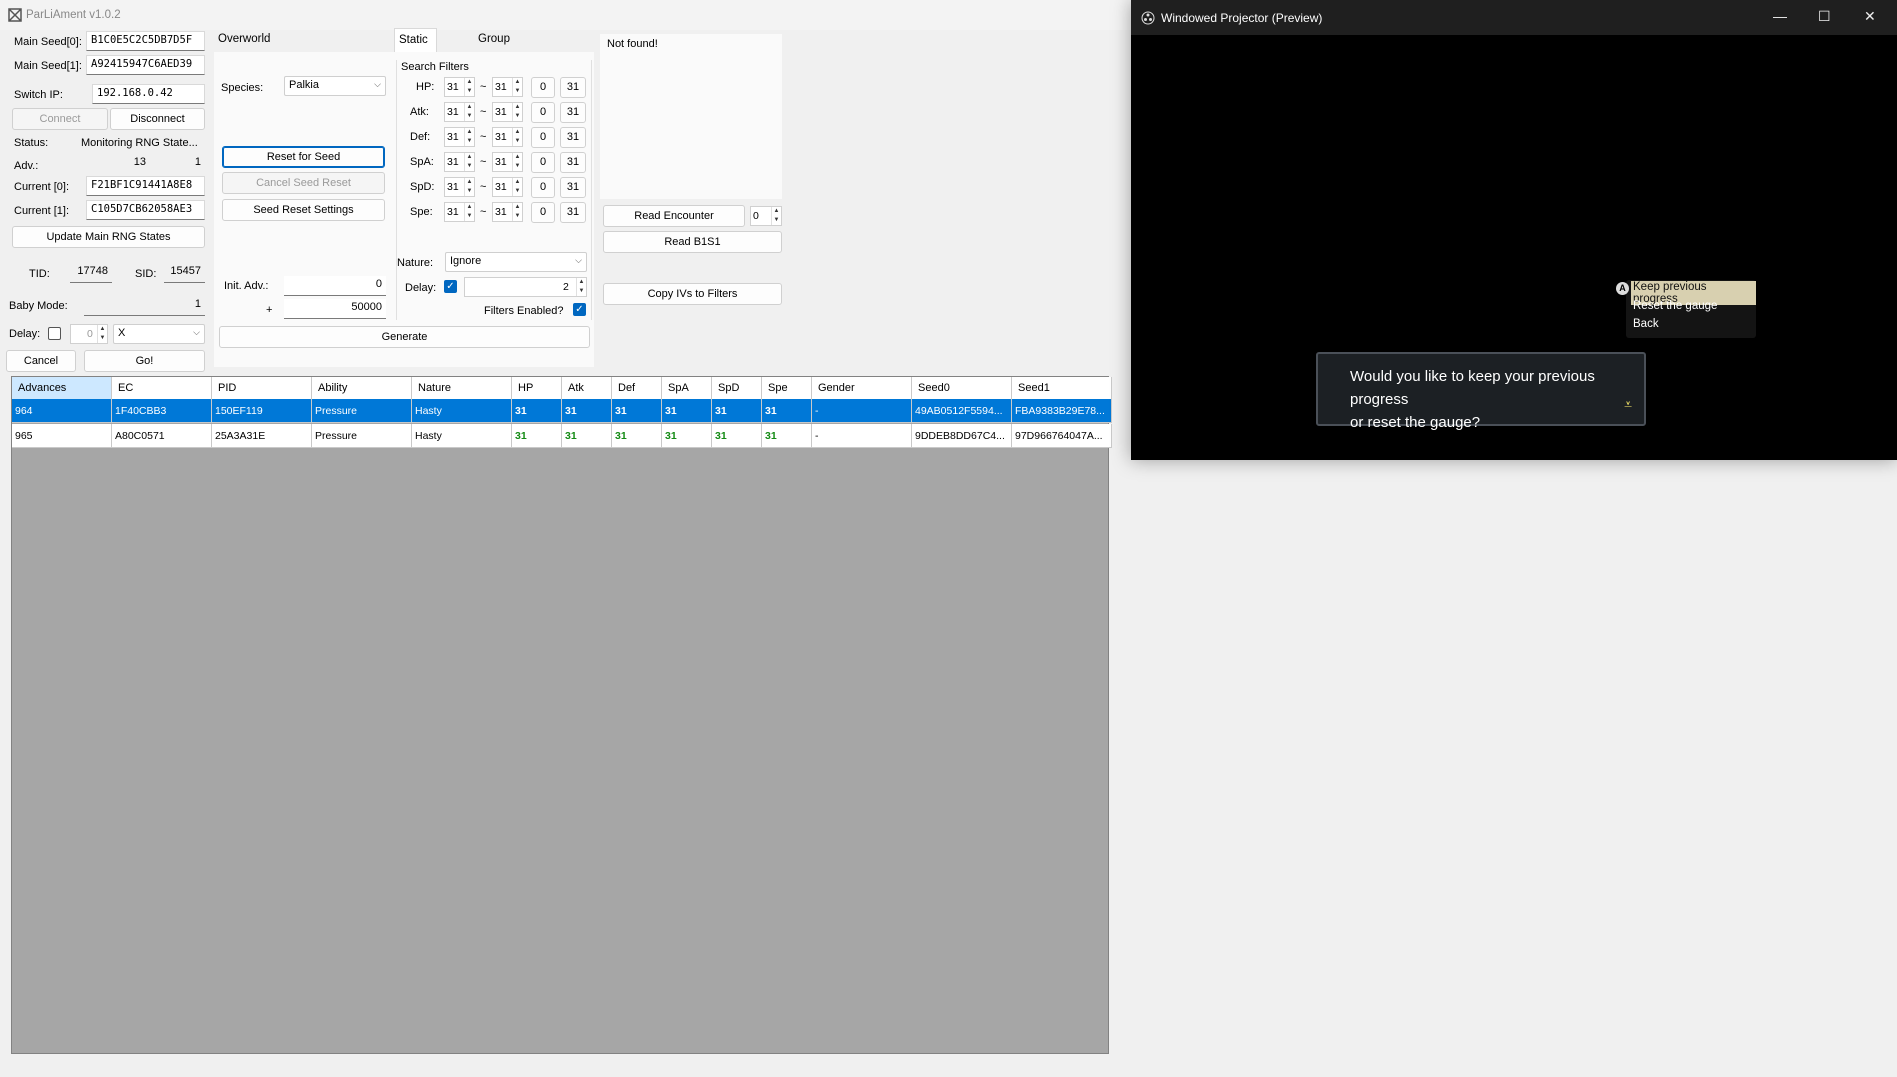  Describe the element at coordinates (91, 273) in the screenshot. I see `tid-field: 17748` at that location.